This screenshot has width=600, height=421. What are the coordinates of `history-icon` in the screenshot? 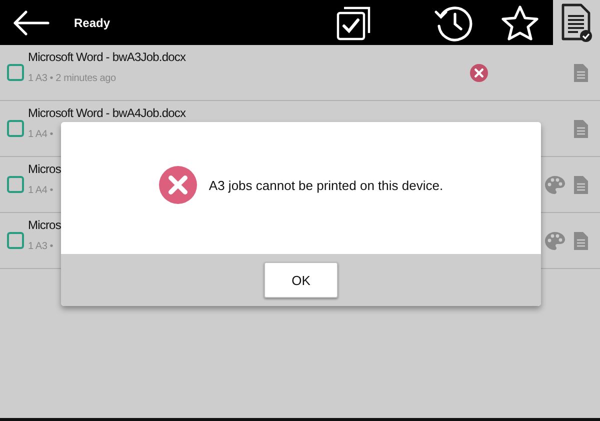 It's located at (454, 23).